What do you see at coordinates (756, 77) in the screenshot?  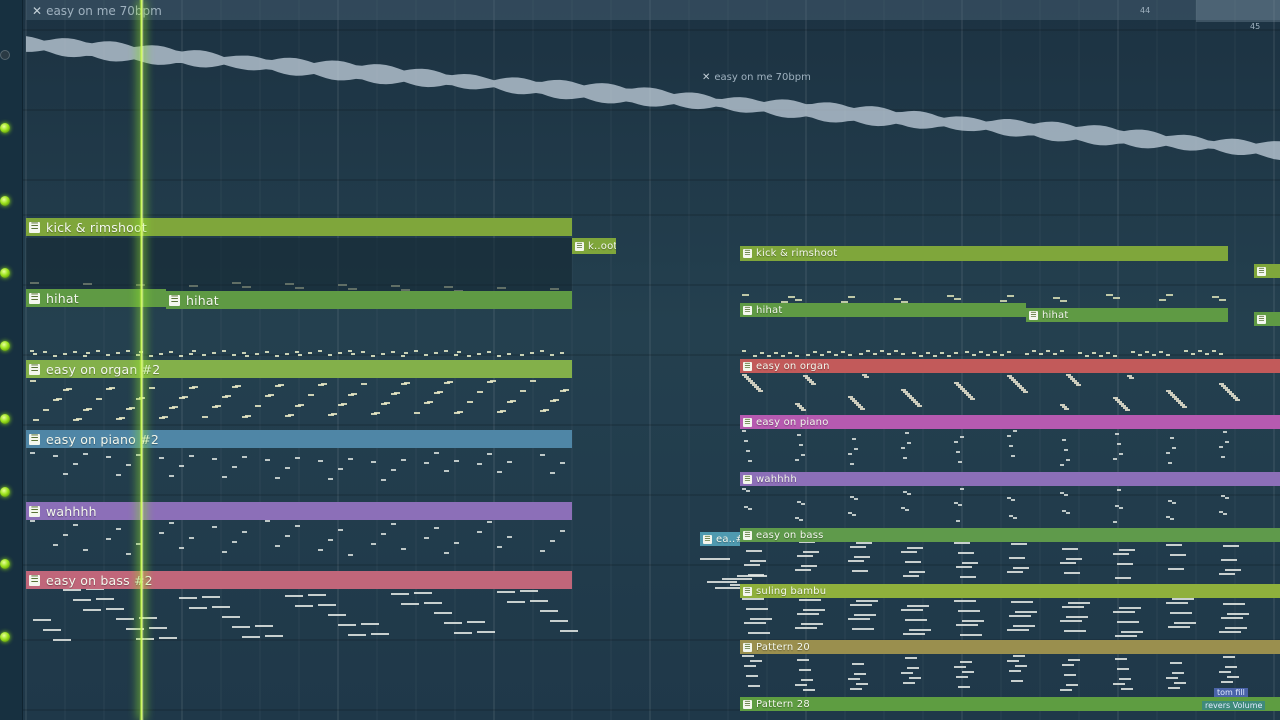 I see `audio-clip-title: ✕ easy on me 70bpm` at bounding box center [756, 77].